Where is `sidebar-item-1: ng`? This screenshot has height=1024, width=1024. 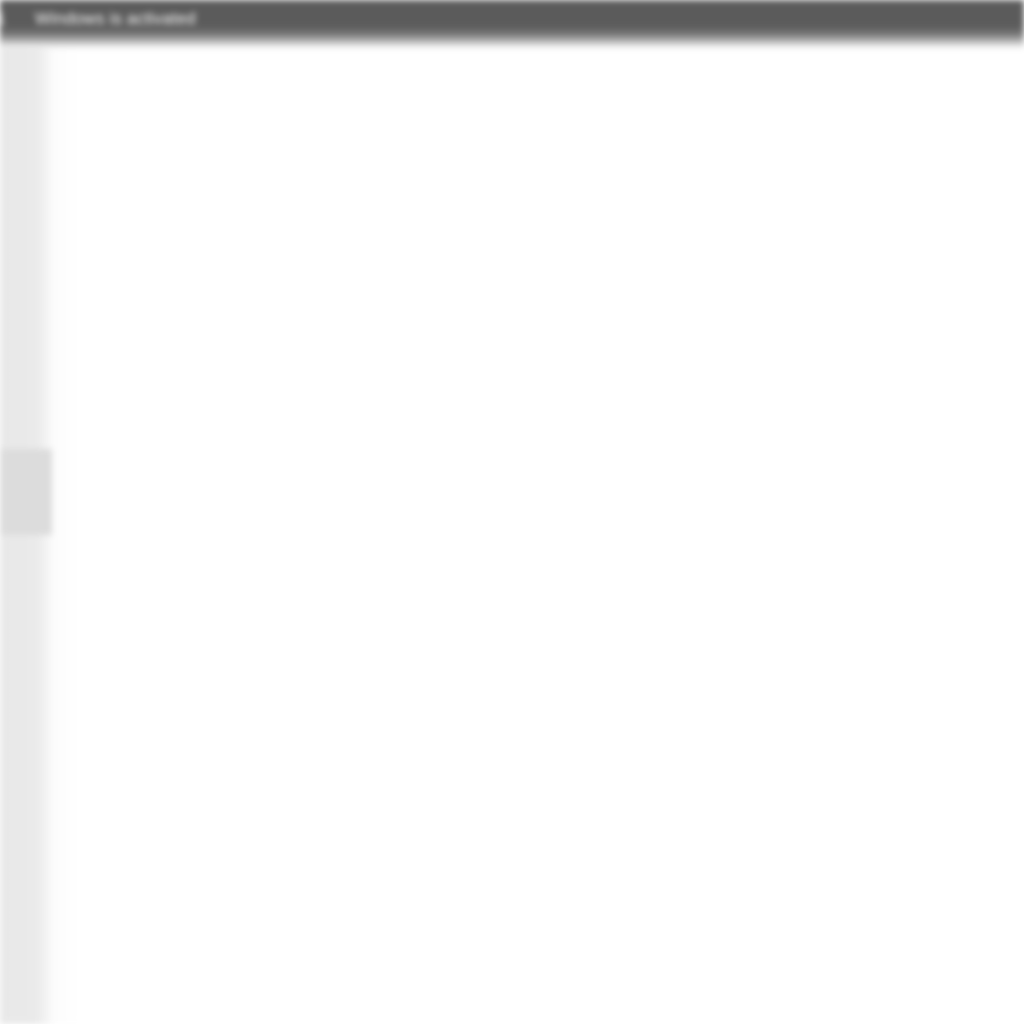 sidebar-item-1: ng is located at coordinates (26, 177).